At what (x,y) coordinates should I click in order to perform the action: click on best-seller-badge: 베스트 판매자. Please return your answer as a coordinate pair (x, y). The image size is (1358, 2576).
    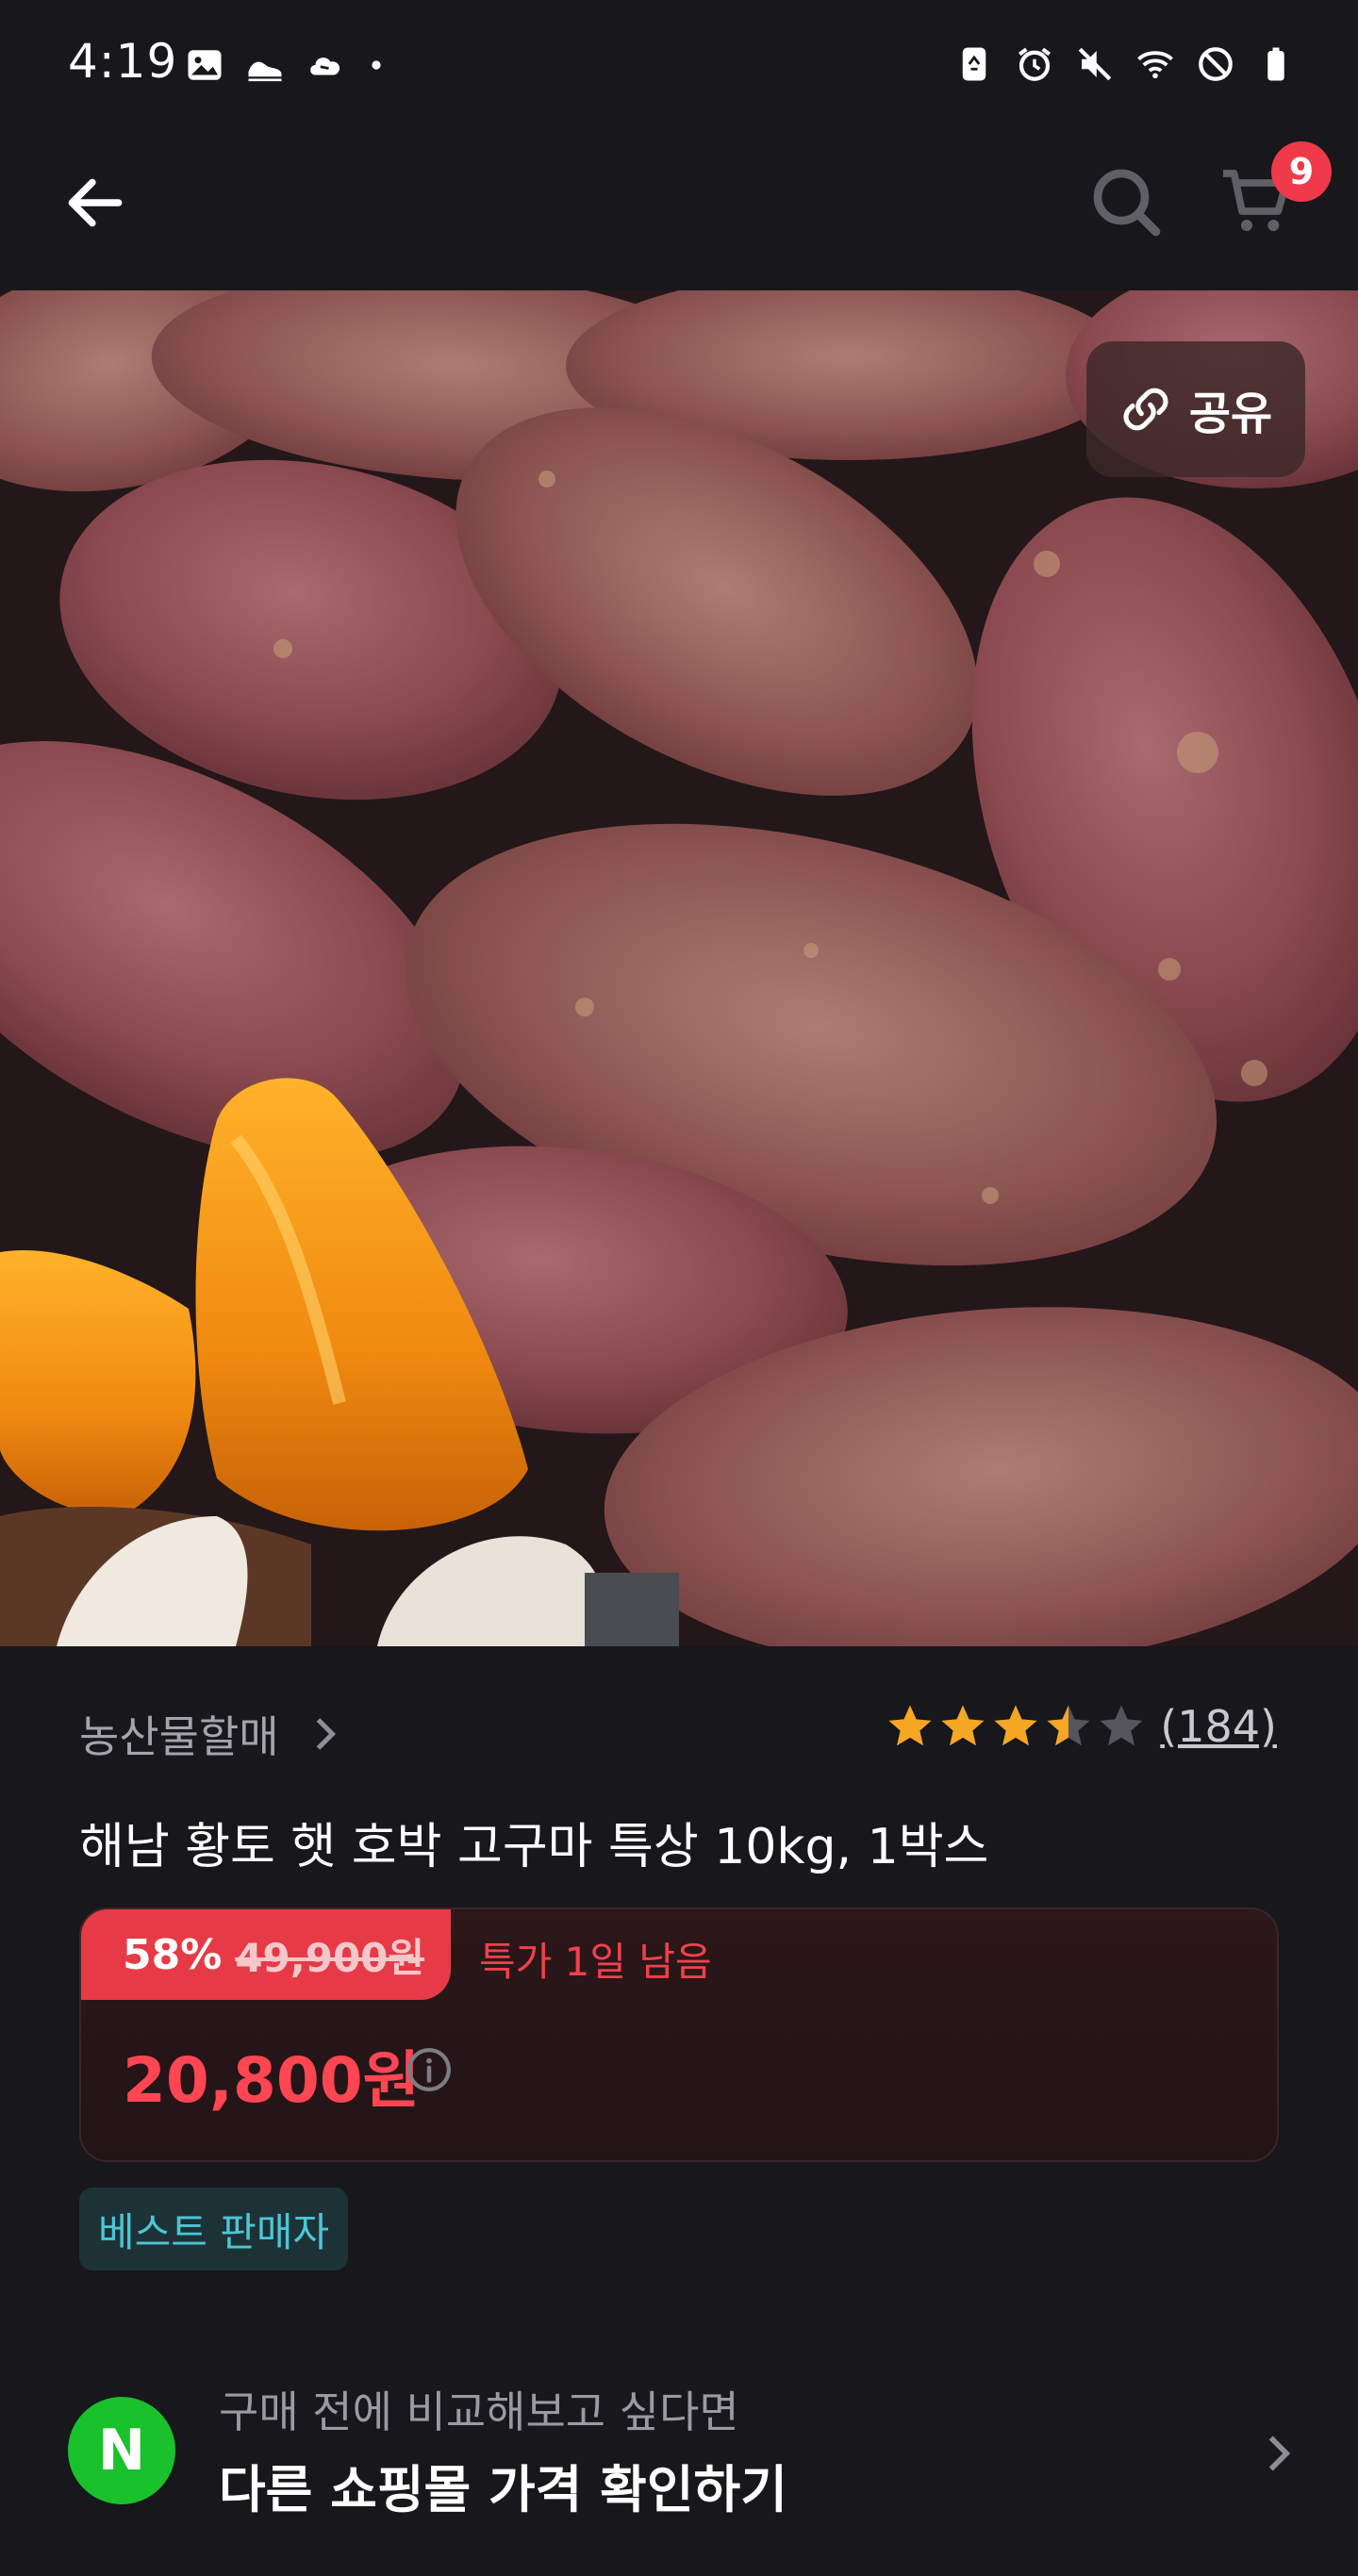
    Looking at the image, I should click on (214, 2229).